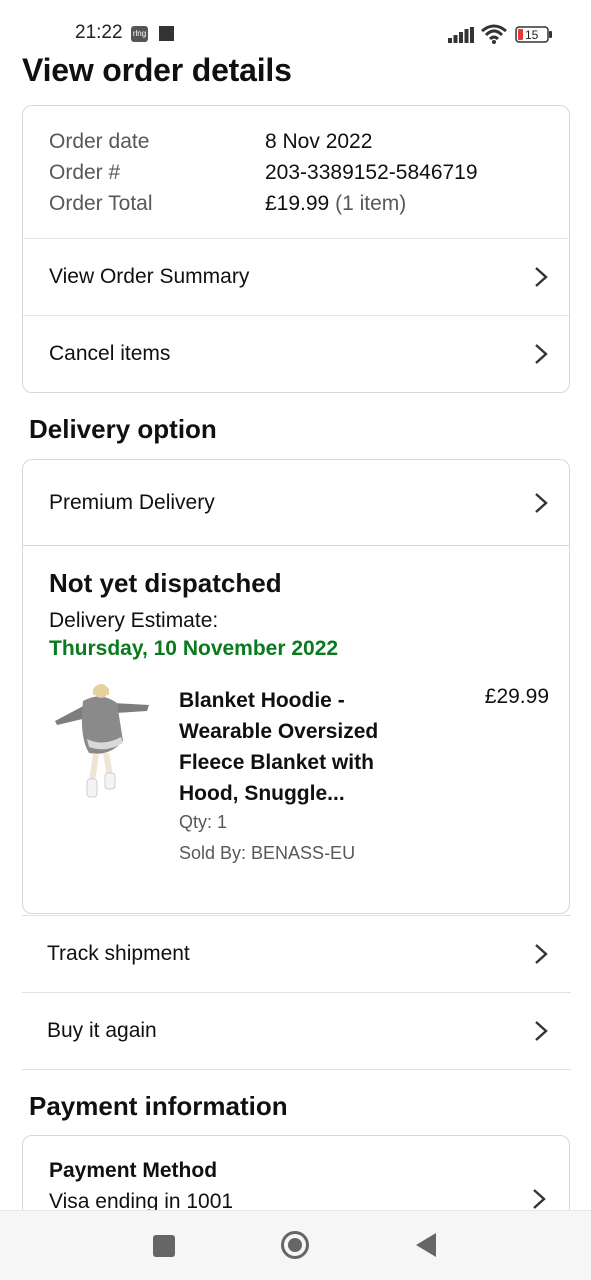 The width and height of the screenshot is (591, 1280). Describe the element at coordinates (118, 953) in the screenshot. I see `track-shipment-label: Track shipment` at that location.